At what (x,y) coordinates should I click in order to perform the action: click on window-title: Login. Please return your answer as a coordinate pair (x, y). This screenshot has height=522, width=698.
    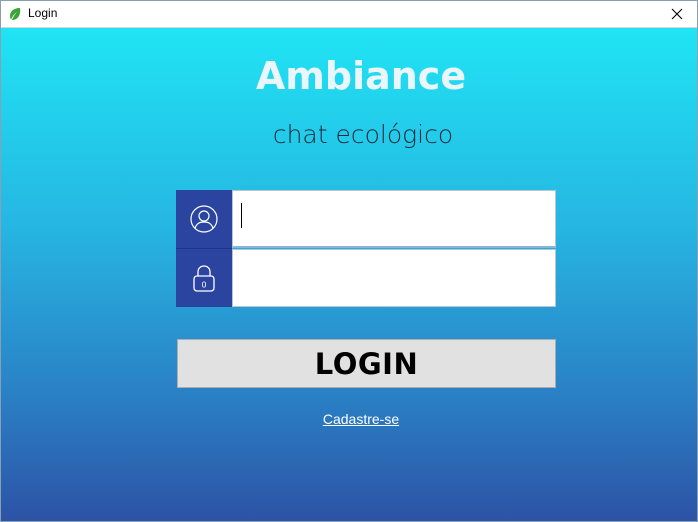
    Looking at the image, I should click on (43, 13).